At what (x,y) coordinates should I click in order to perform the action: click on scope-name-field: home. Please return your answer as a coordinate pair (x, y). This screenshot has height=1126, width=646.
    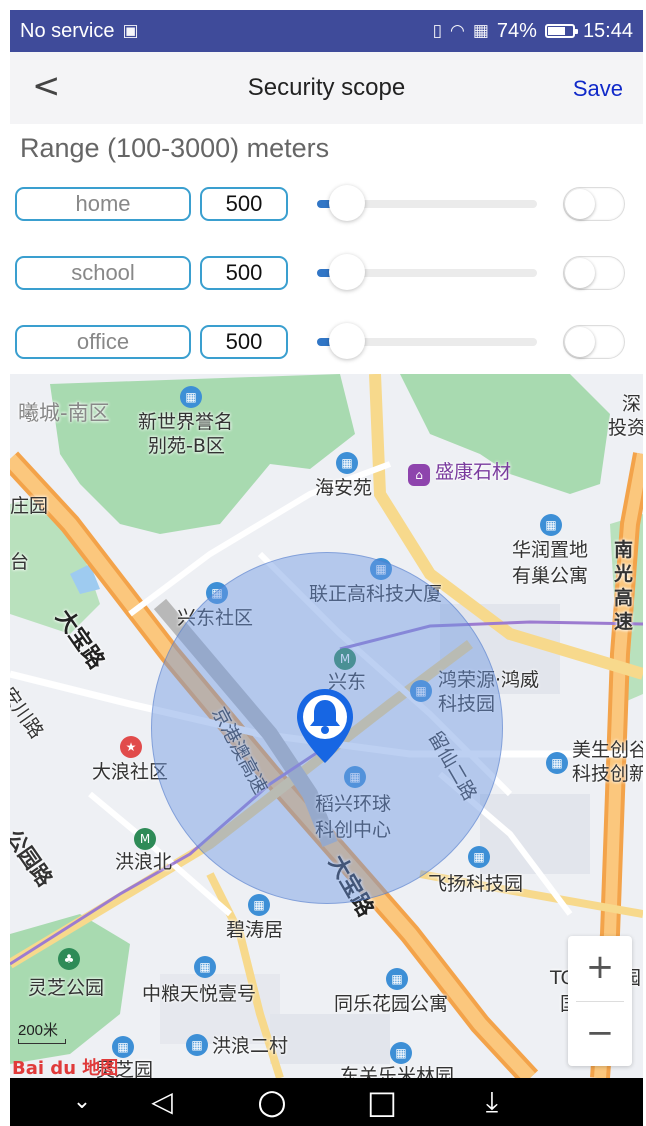
    Looking at the image, I should click on (103, 204).